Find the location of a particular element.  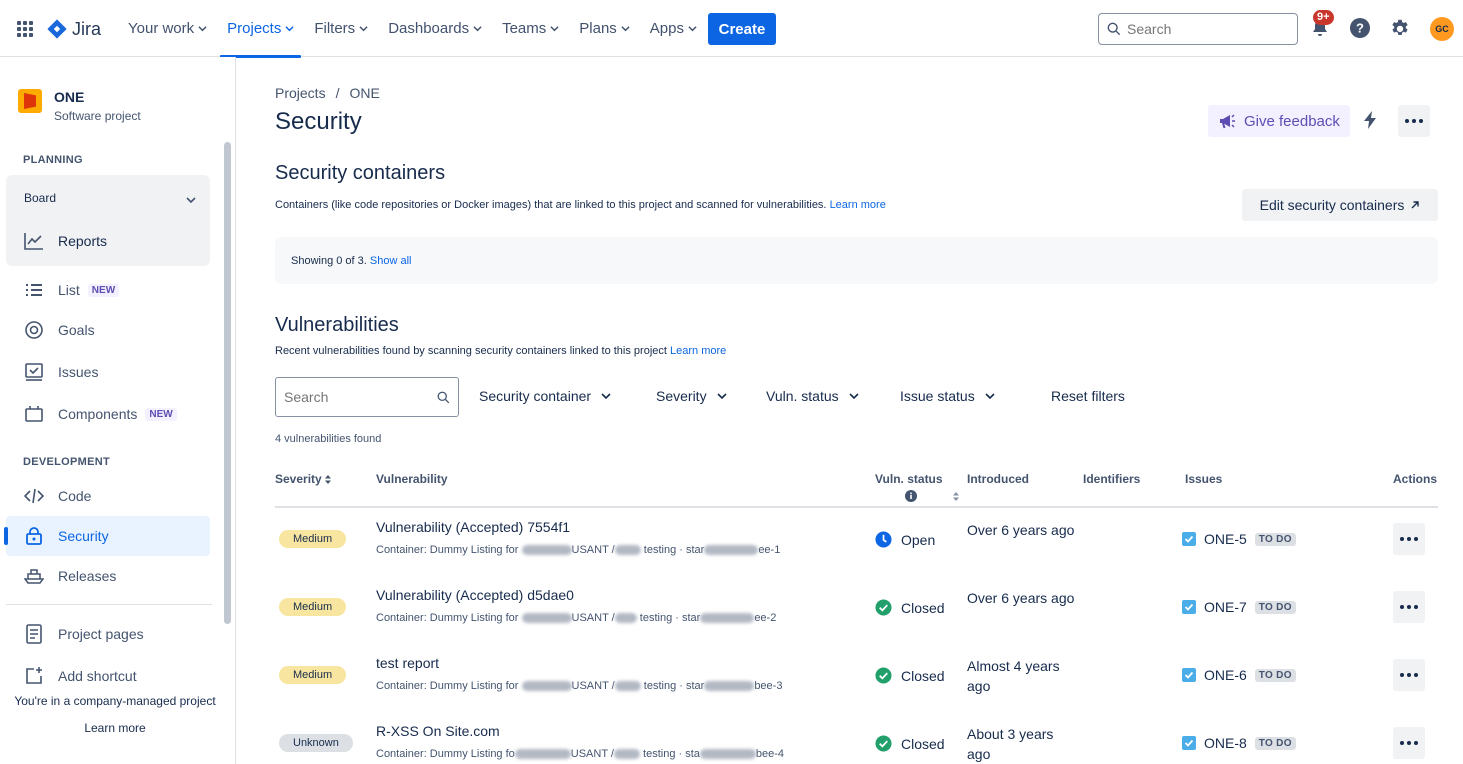

issue-key: ONE-6 is located at coordinates (1225, 675).